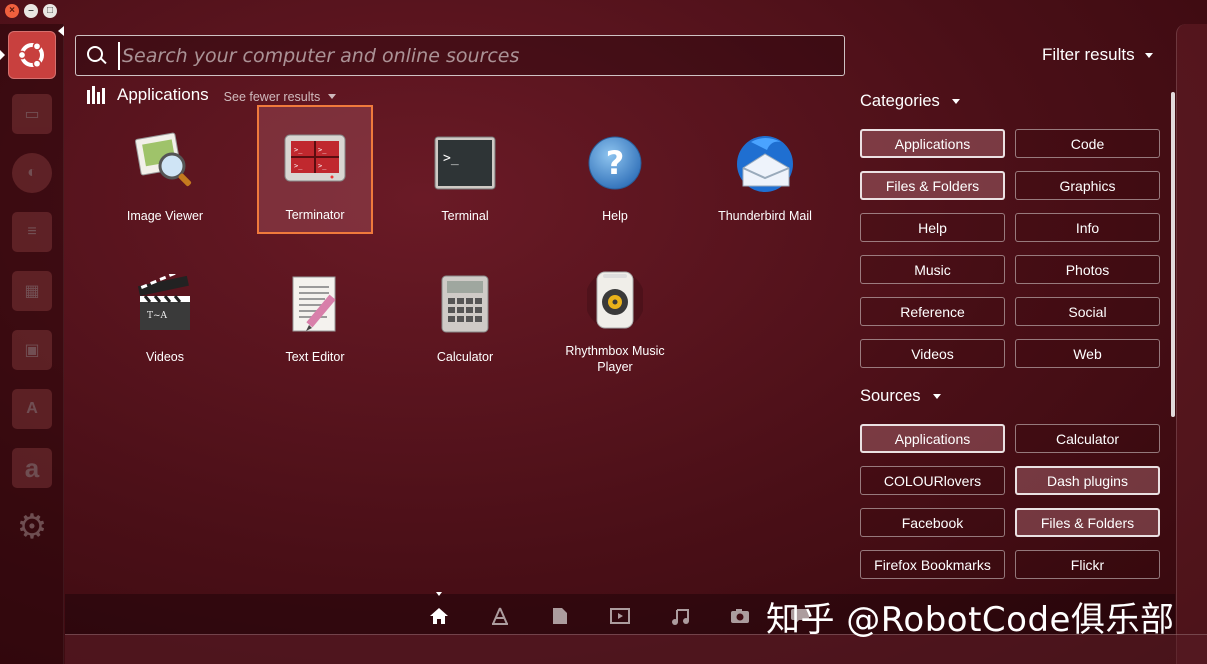 This screenshot has width=1207, height=664. Describe the element at coordinates (932, 522) in the screenshot. I see `filter-source-facebook: Facebook` at that location.